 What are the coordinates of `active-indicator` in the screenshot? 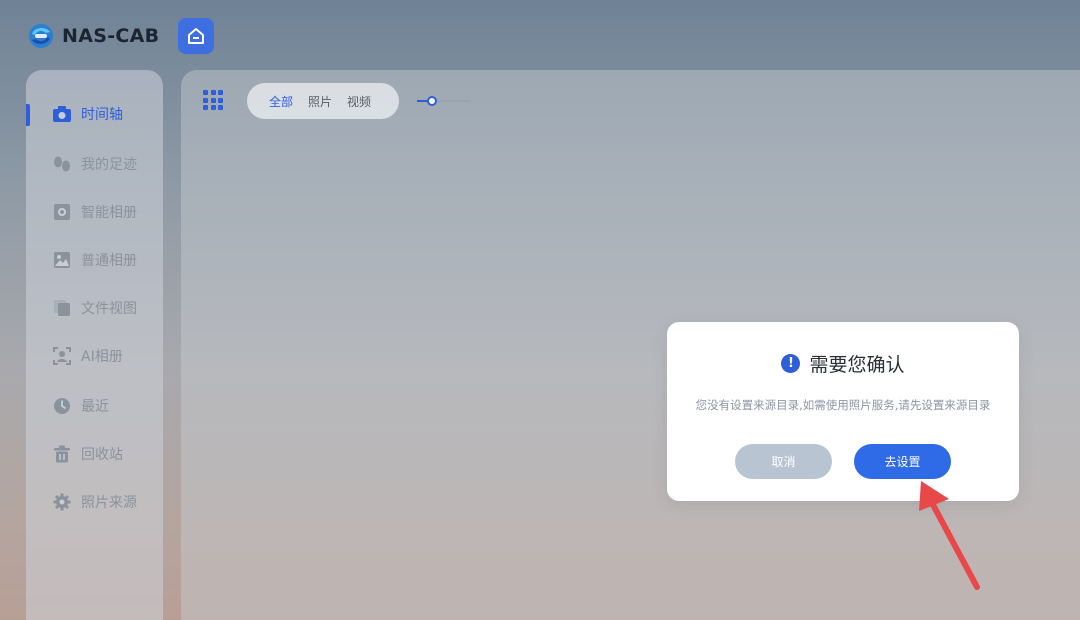 It's located at (28, 115).